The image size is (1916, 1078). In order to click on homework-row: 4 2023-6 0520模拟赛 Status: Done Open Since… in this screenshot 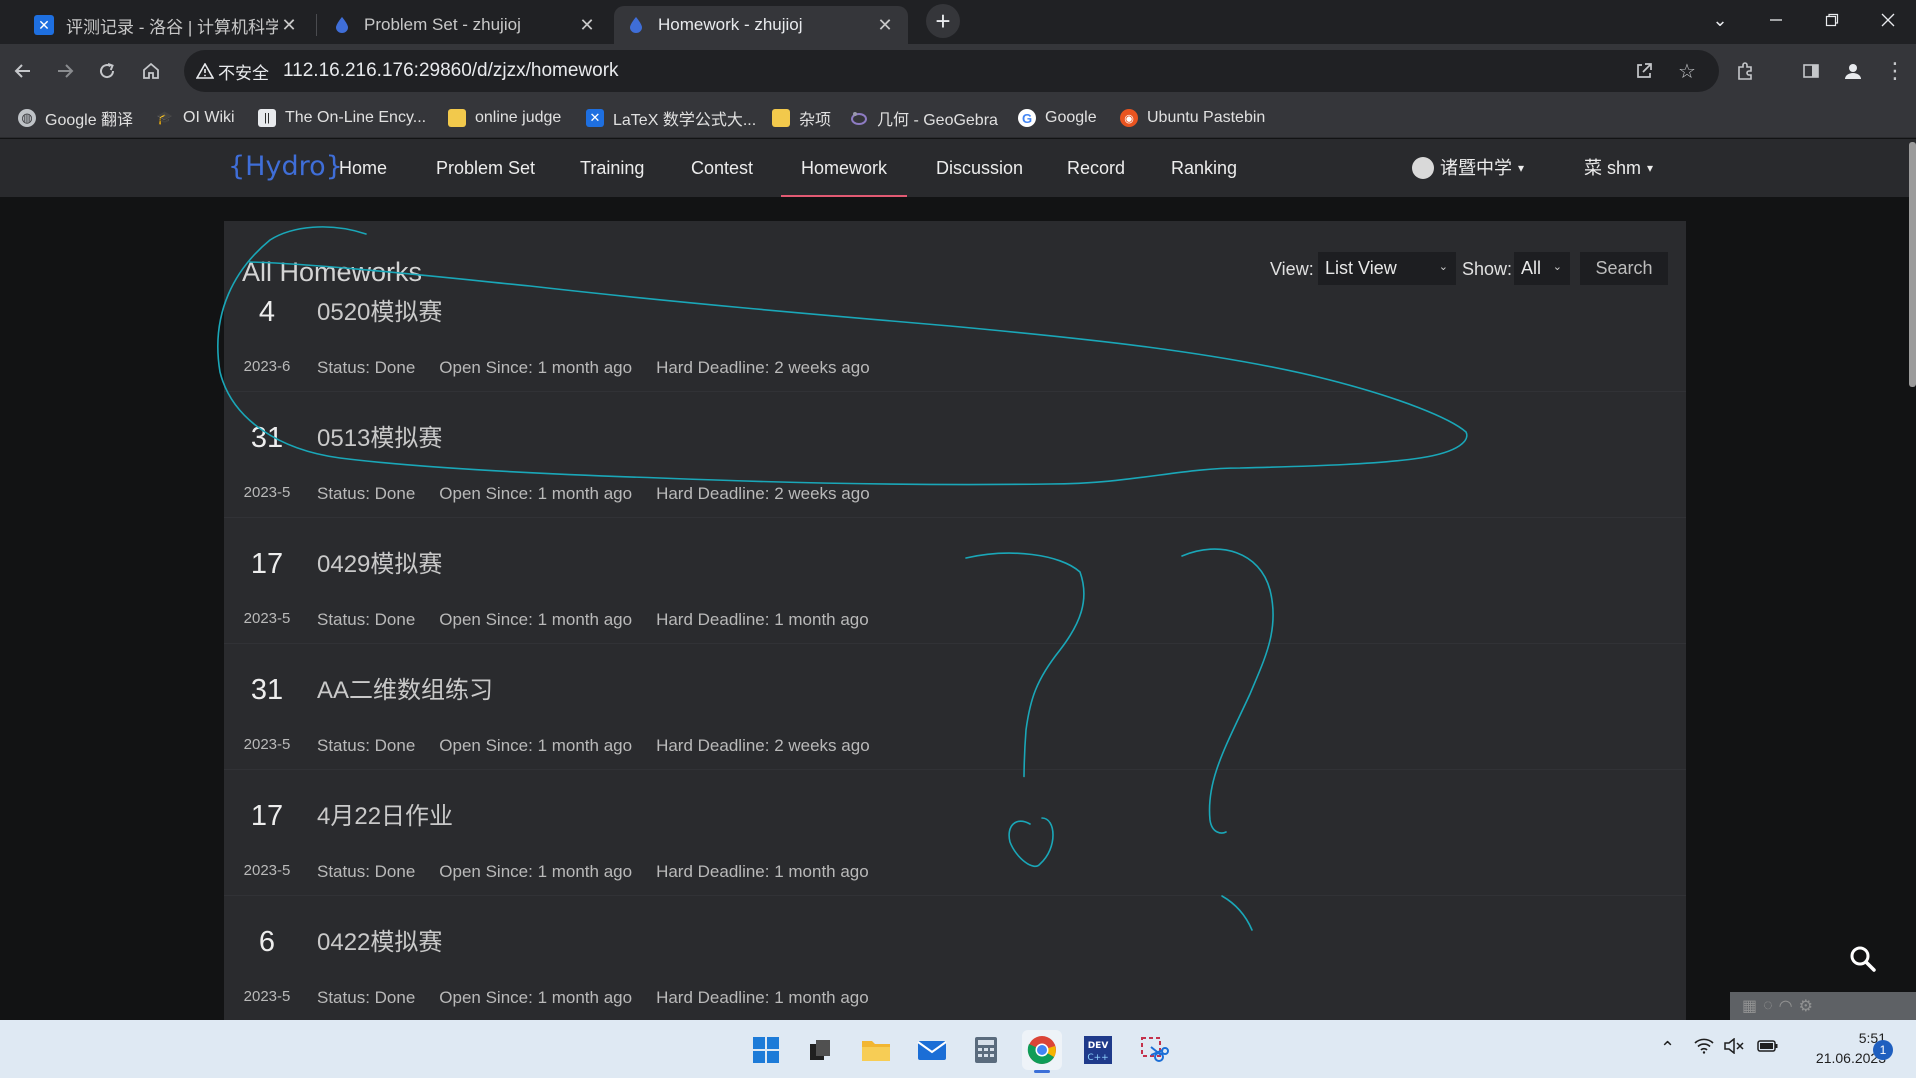, I will do `click(955, 329)`.